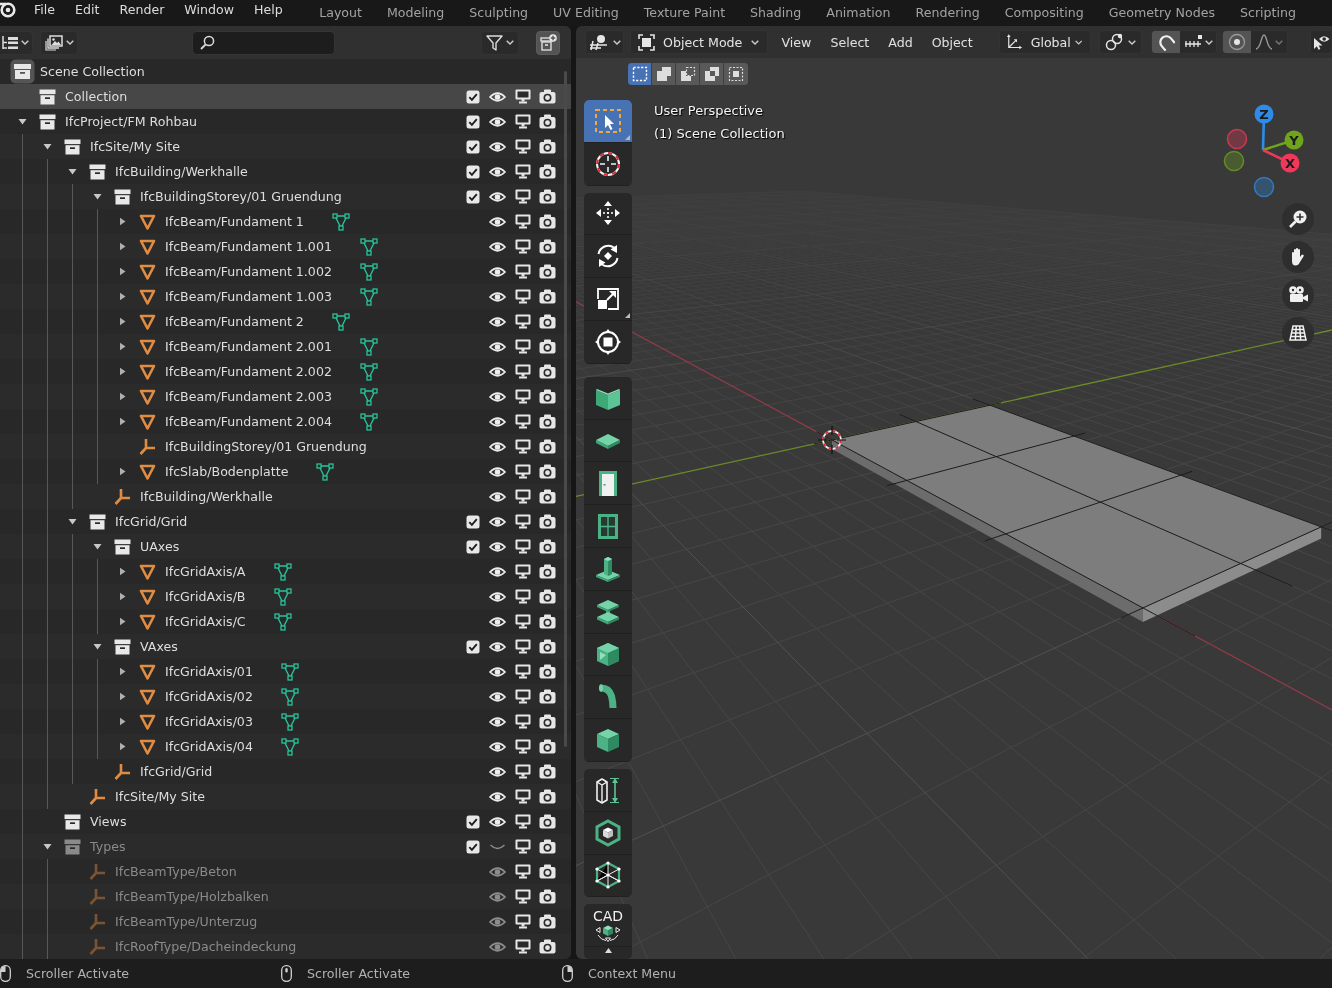  What do you see at coordinates (775, 12) in the screenshot?
I see `workspace-tab: Shading` at bounding box center [775, 12].